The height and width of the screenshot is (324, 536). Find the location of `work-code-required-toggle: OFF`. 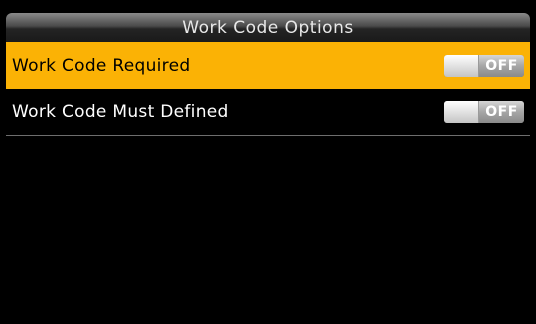

work-code-required-toggle: OFF is located at coordinates (484, 65).